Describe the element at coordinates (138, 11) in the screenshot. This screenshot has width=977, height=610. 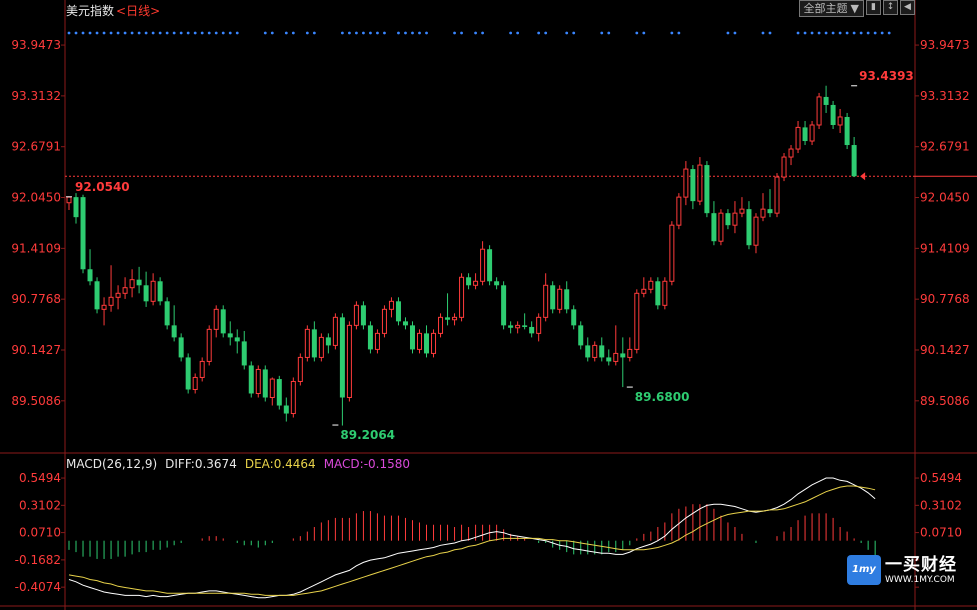
I see `period-selector: <日线>` at that location.